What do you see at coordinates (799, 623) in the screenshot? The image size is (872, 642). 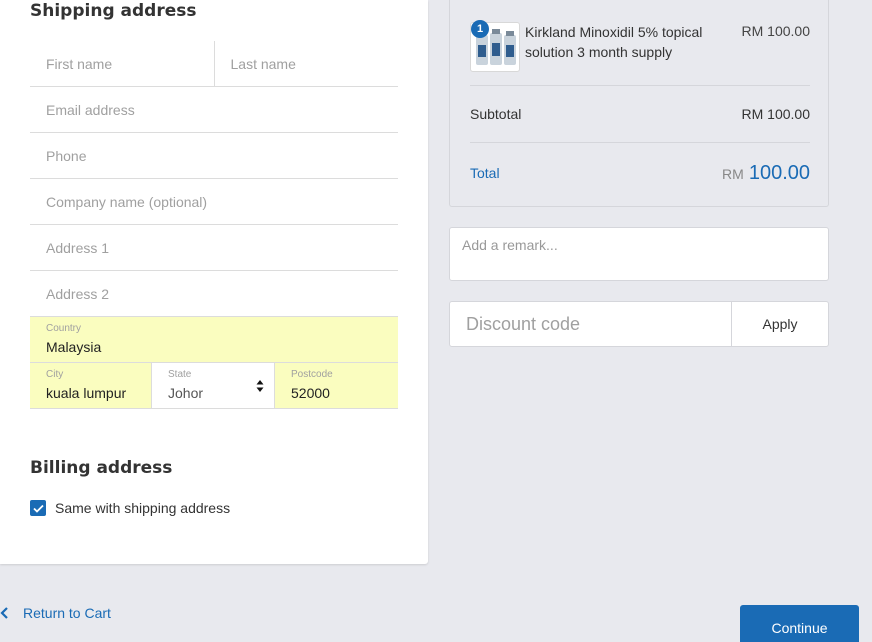 I see `continue-button: Continue` at bounding box center [799, 623].